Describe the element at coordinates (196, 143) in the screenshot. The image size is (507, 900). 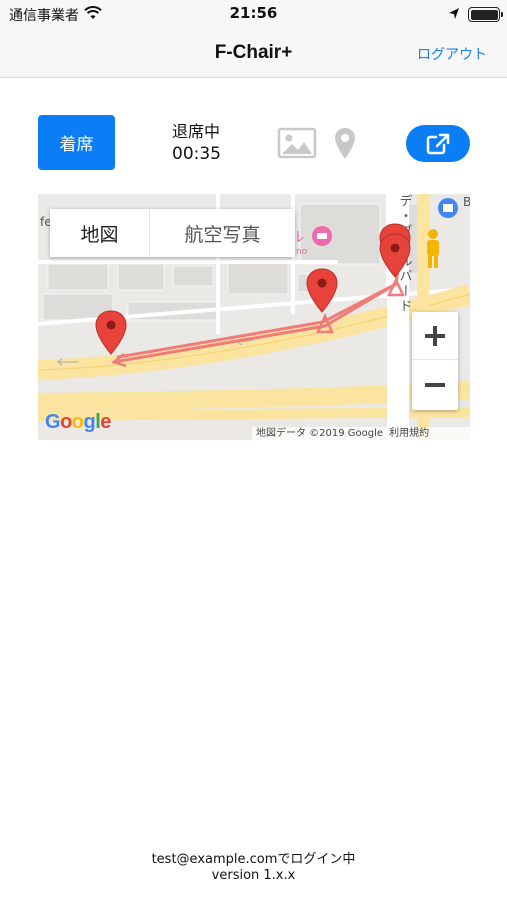
I see `seat-status: 退席中 00:35` at that location.